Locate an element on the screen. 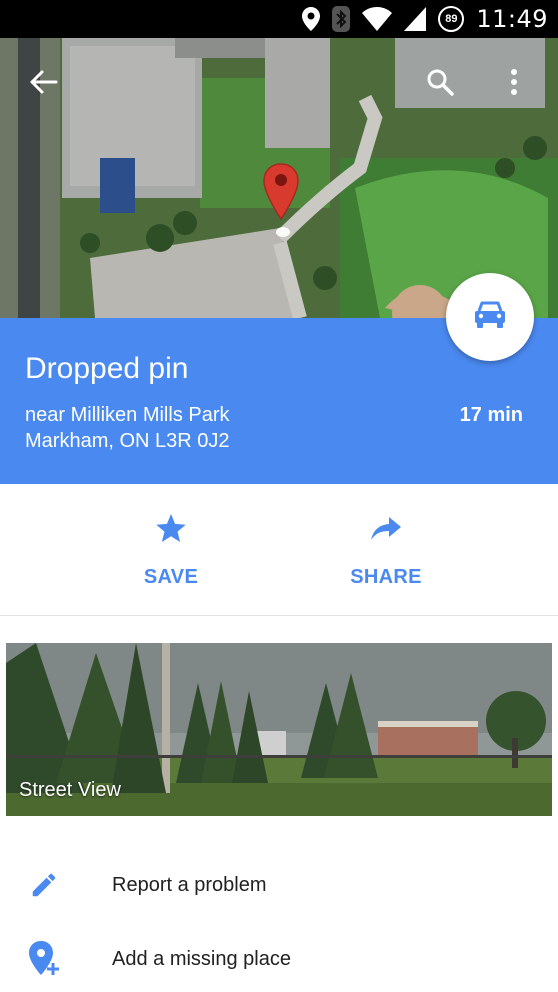 The width and height of the screenshot is (558, 992). pencil-icon is located at coordinates (44, 885).